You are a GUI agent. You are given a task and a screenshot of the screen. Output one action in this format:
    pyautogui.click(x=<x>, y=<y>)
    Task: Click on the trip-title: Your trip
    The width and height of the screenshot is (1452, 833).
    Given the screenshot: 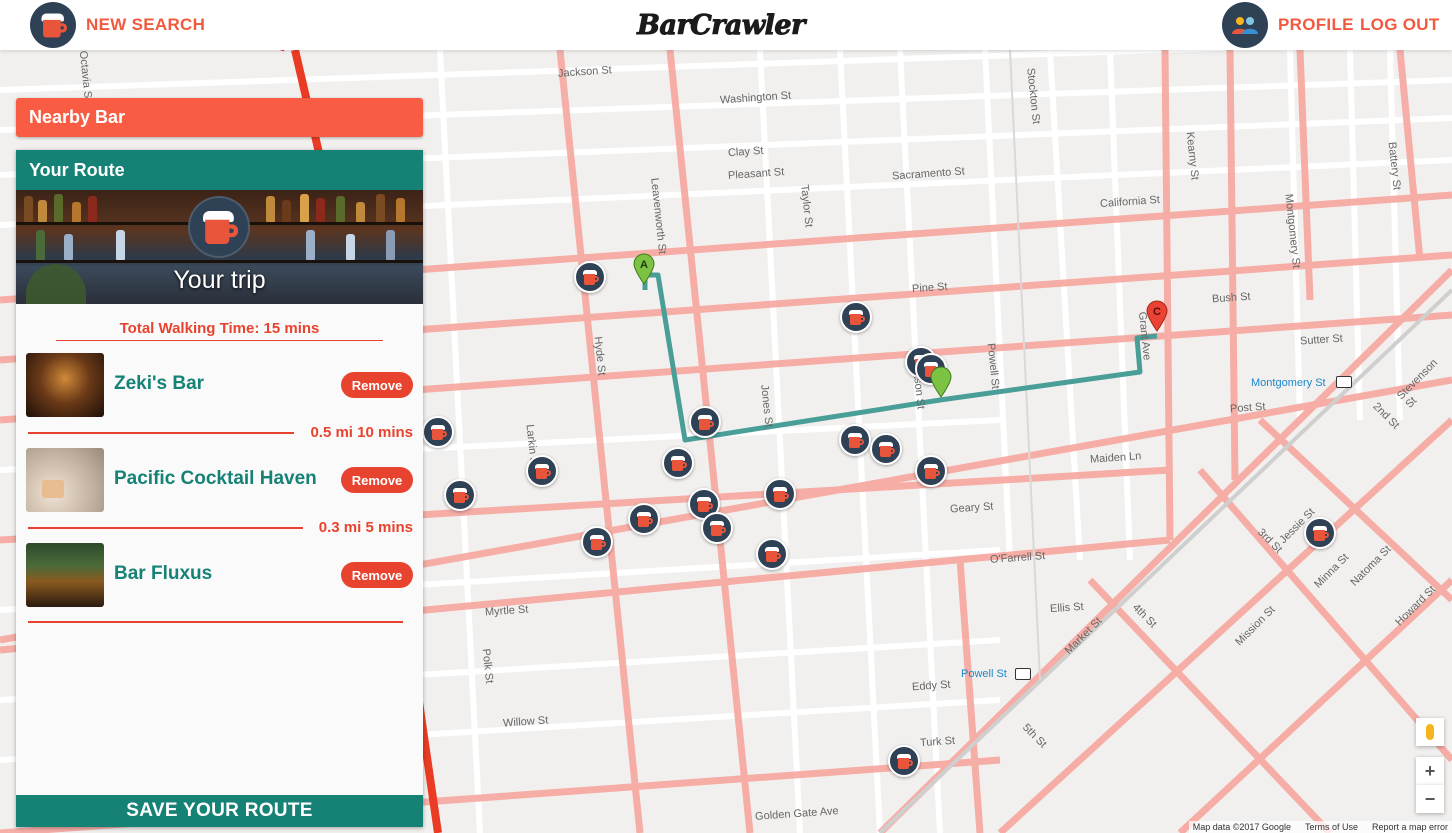 What is the action you would take?
    pyautogui.click(x=219, y=280)
    